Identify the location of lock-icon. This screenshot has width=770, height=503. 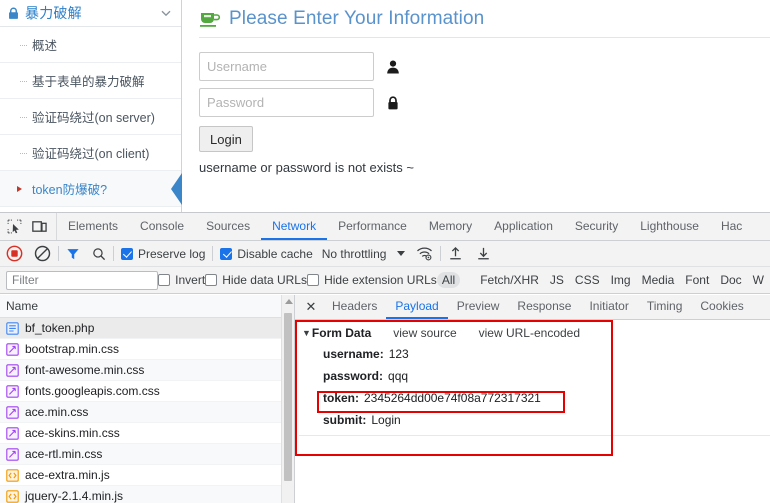
(393, 103).